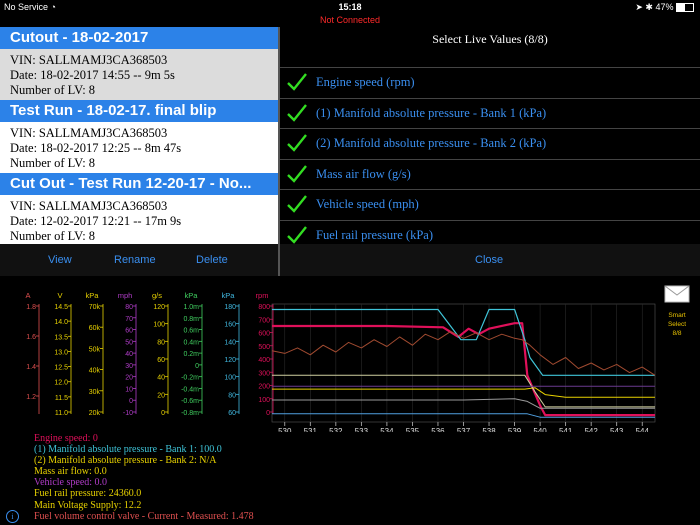 Image resolution: width=700 pixels, height=525 pixels. Describe the element at coordinates (464, 429) in the screenshot. I see `x-tick-label: 537` at that location.